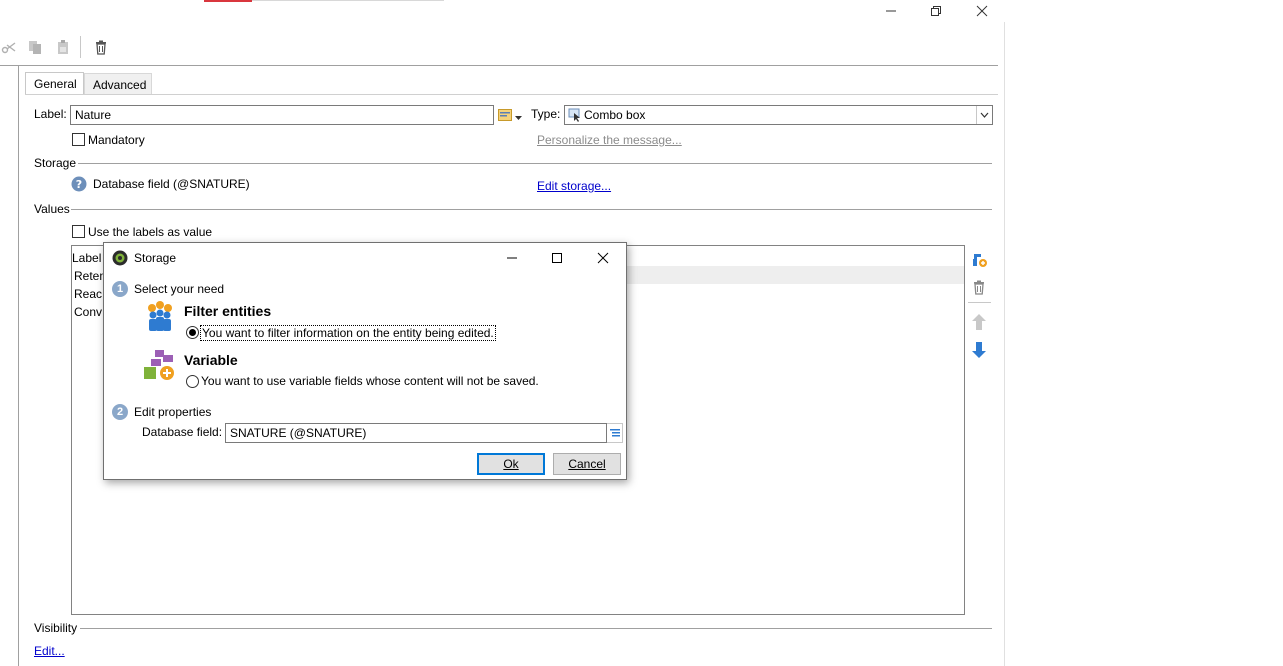  What do you see at coordinates (80, 47) in the screenshot?
I see `toolbar-separator` at bounding box center [80, 47].